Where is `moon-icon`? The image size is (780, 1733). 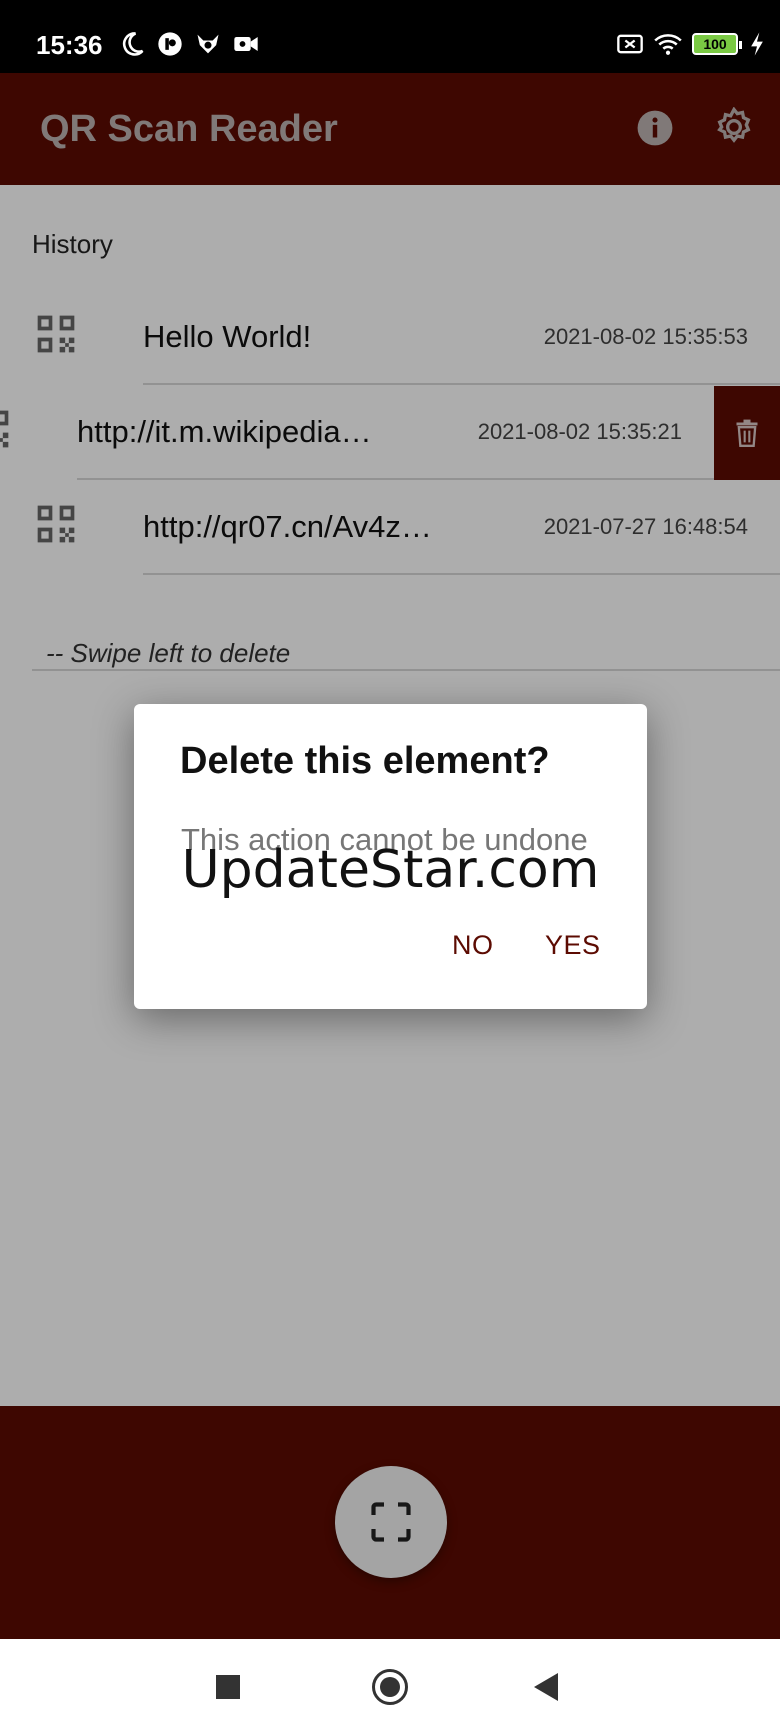 moon-icon is located at coordinates (133, 44).